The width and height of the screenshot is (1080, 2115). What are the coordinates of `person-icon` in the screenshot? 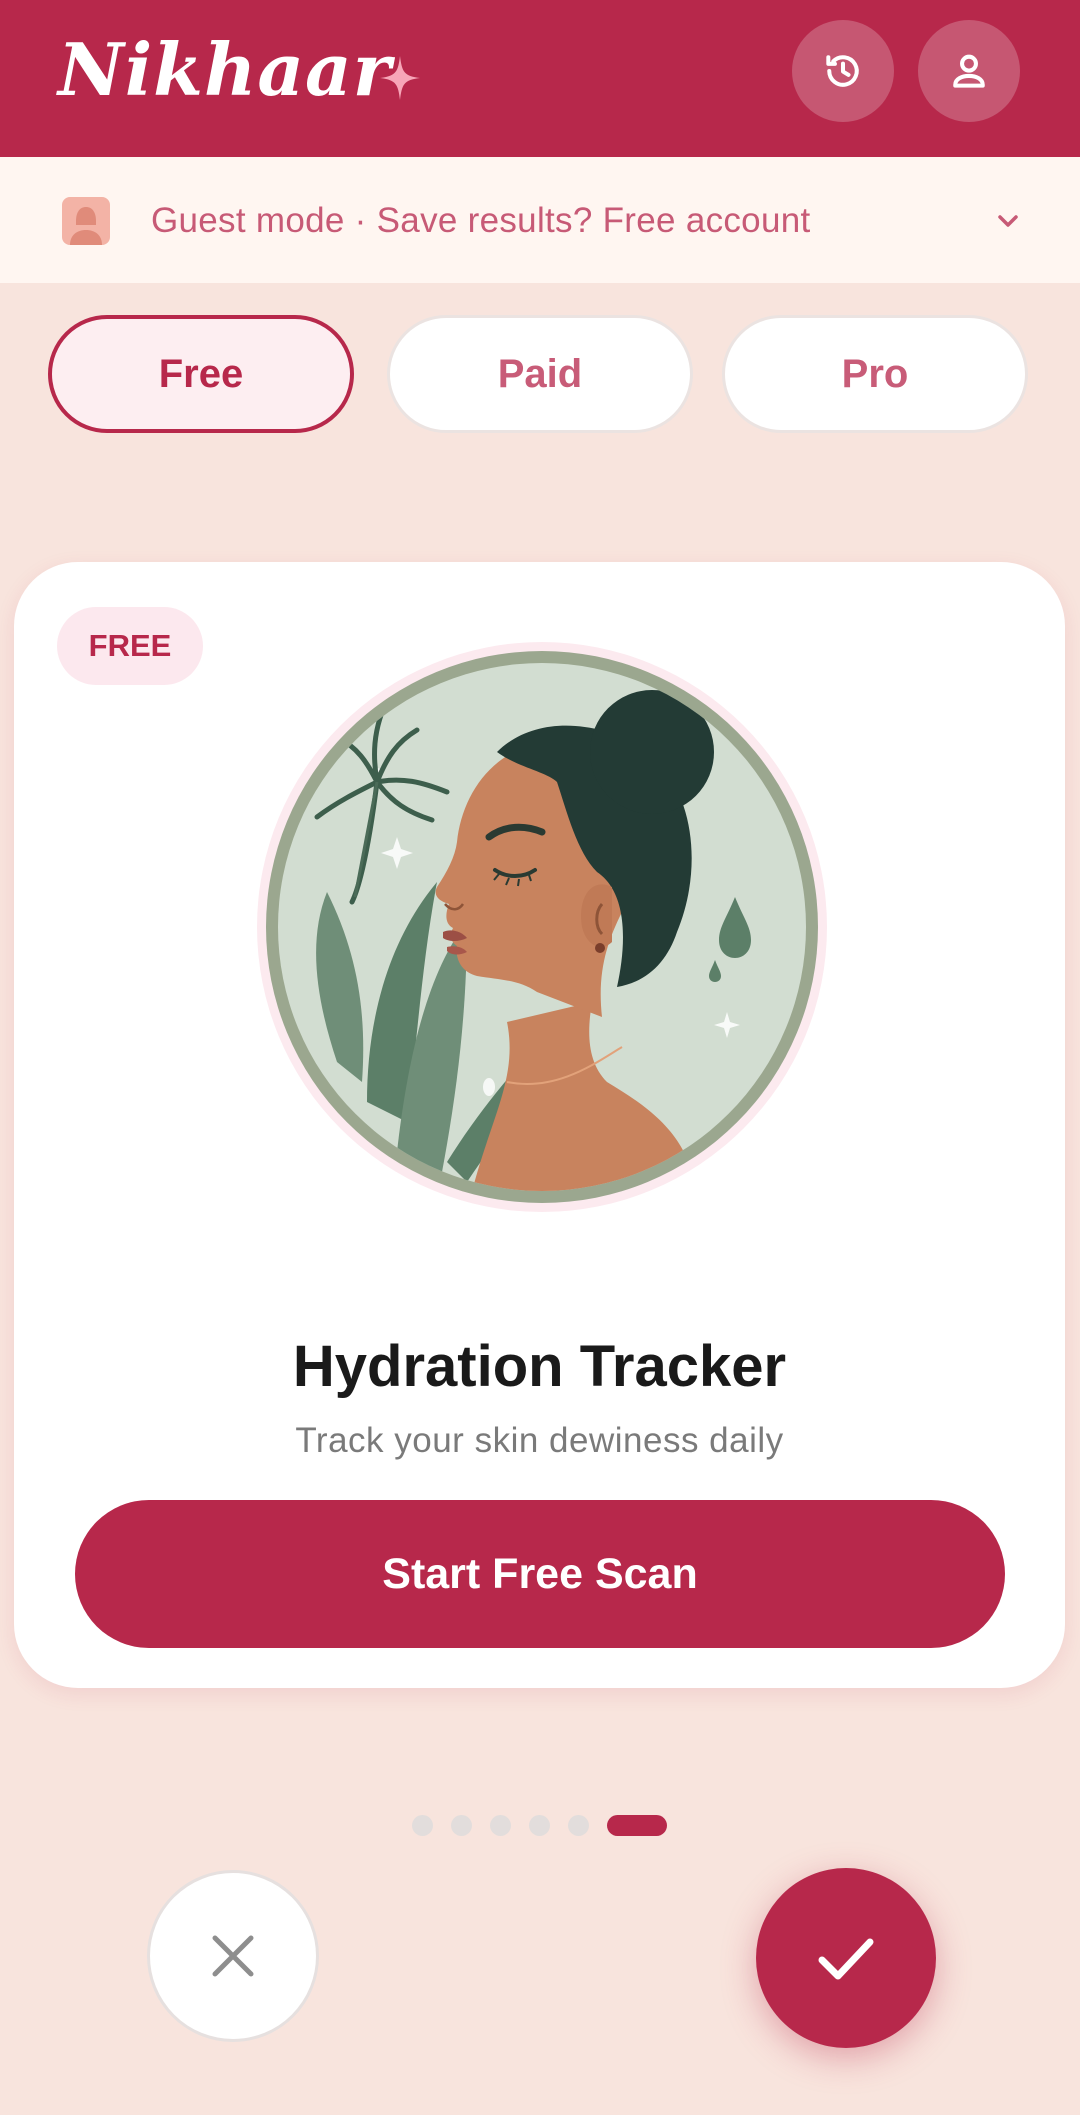 It's located at (969, 71).